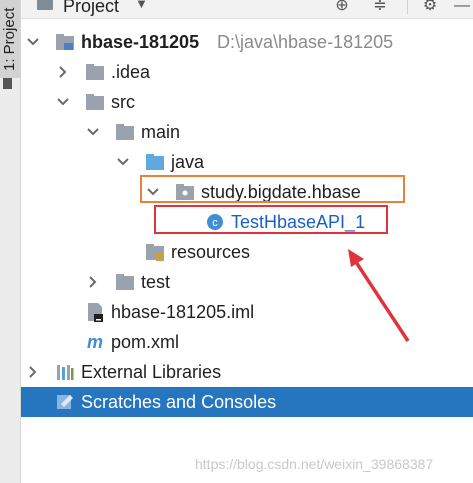 Image resolution: width=473 pixels, height=483 pixels. Describe the element at coordinates (462, 7) in the screenshot. I see `minimize-icon: —` at that location.